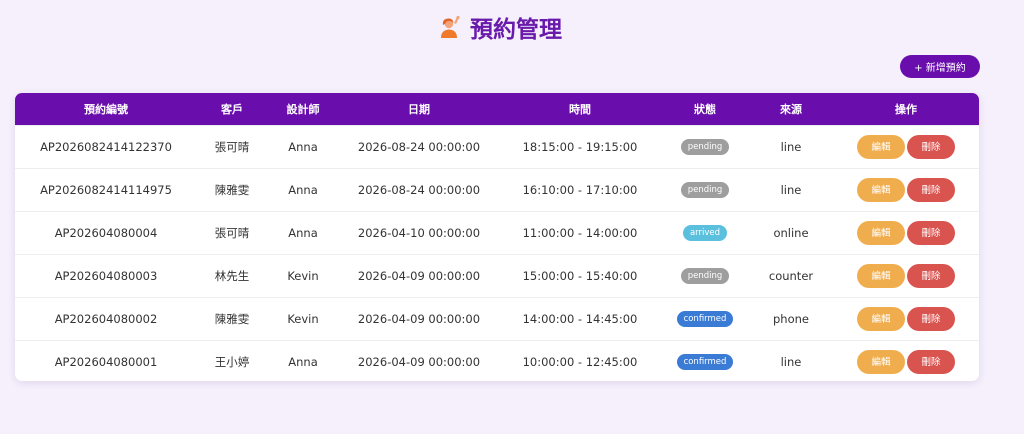 The height and width of the screenshot is (434, 1024). What do you see at coordinates (580, 275) in the screenshot?
I see `time-cell: 15:00:00 - 15:40:00` at bounding box center [580, 275].